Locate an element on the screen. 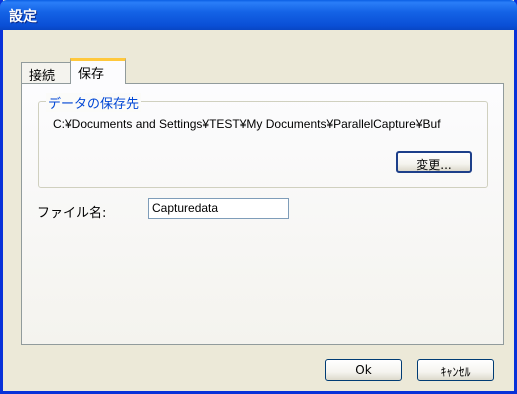 The image size is (517, 394). ok-button: Ok is located at coordinates (363, 370).